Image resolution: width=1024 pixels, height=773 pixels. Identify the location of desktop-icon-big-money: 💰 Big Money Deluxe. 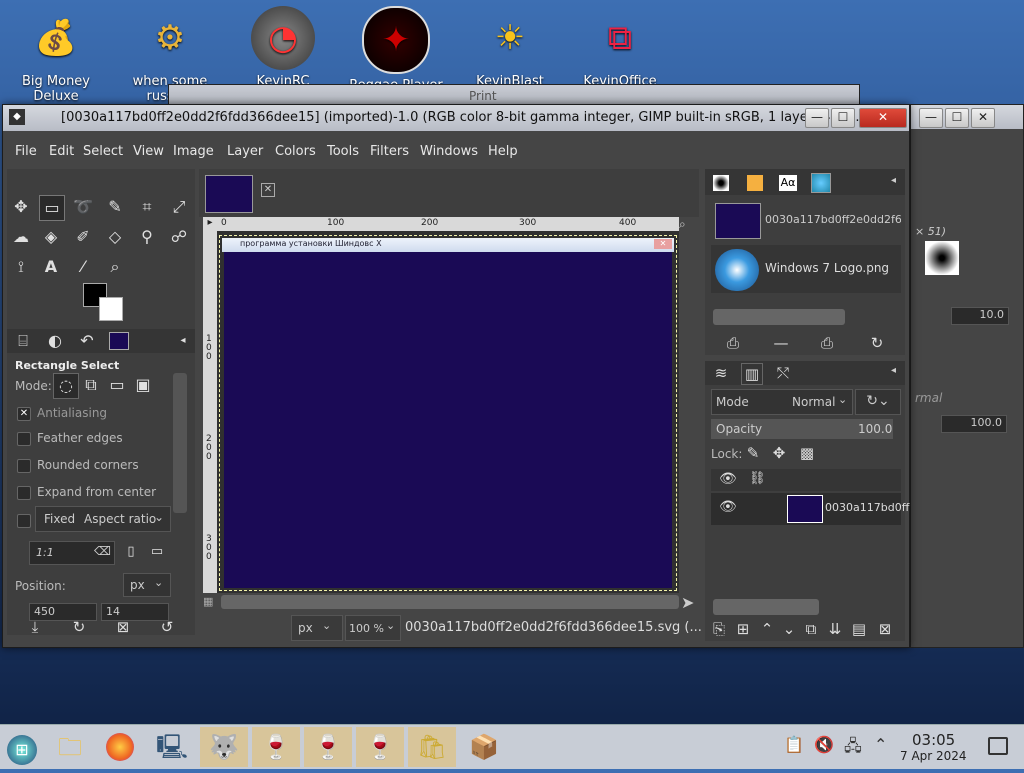
(56, 55).